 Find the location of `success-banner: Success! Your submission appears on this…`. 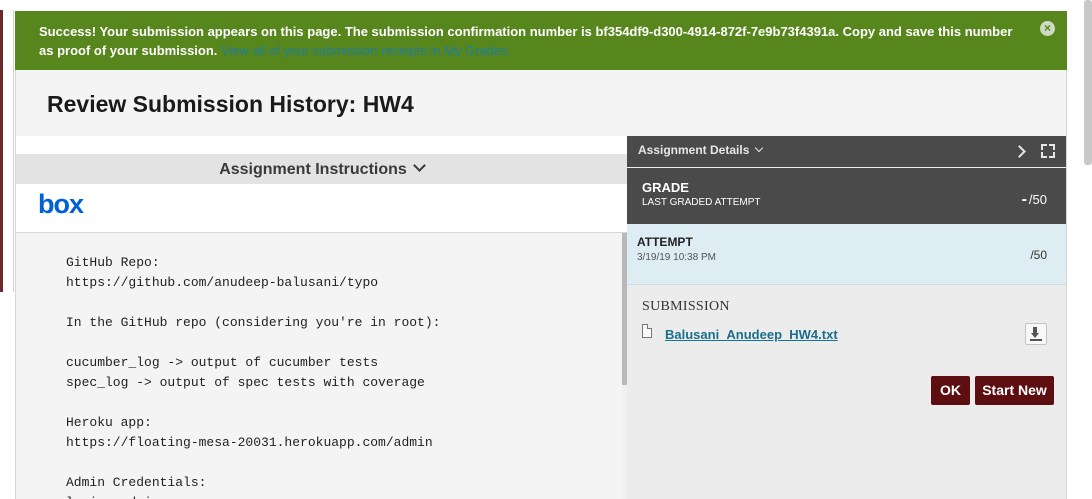

success-banner: Success! Your submission appears on this… is located at coordinates (541, 40).